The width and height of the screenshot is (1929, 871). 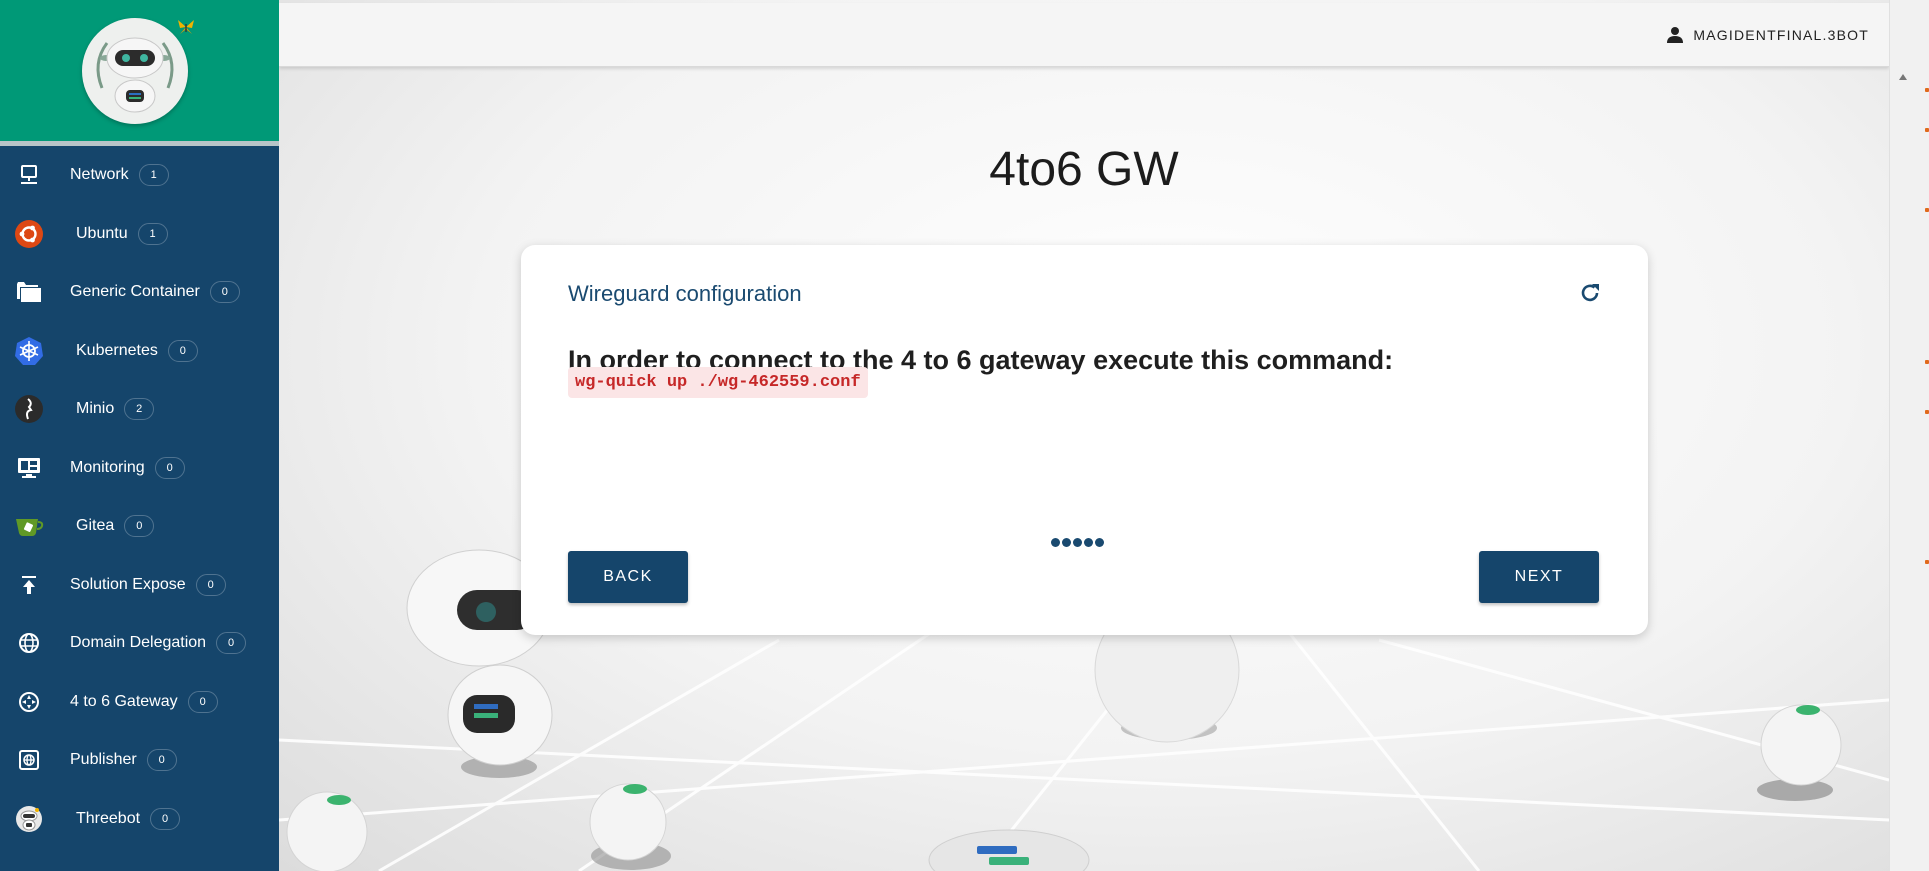 I want to click on upload-icon, so click(x=29, y=585).